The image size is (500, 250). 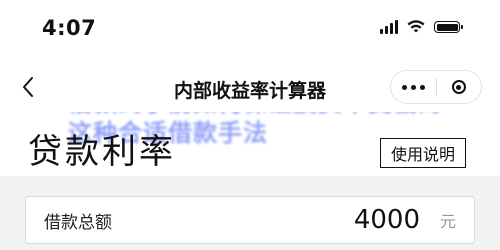 I want to click on close-button, so click(x=459, y=87).